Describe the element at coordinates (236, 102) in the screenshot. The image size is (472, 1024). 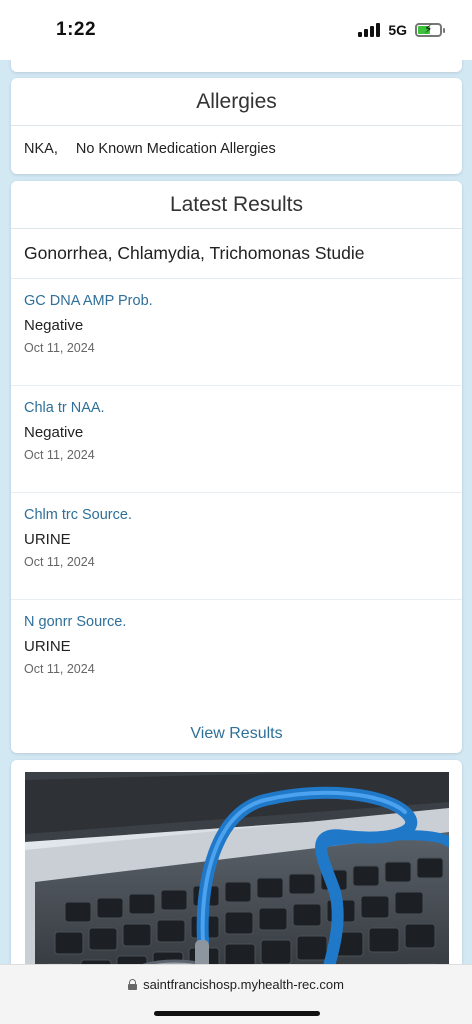
I see `allergies-title: Allergies` at that location.